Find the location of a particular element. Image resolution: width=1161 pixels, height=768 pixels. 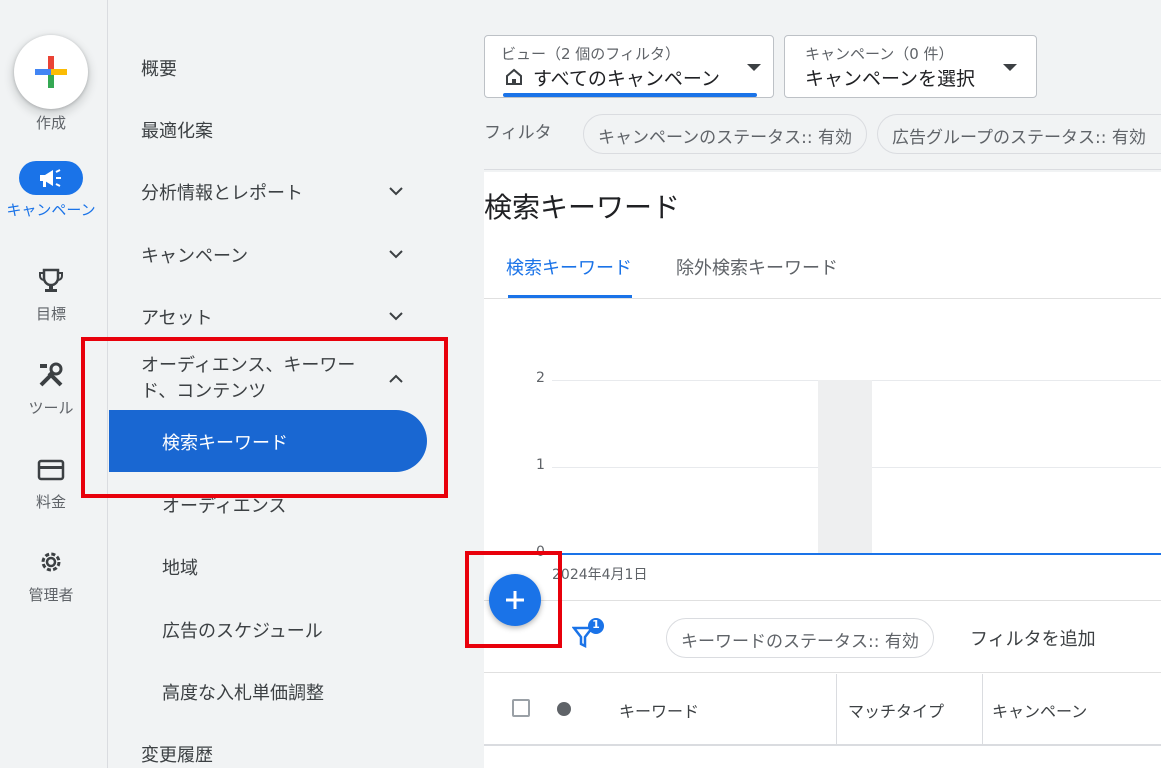

view-dropdown-label: ビュー（2 個のフィルタ） is located at coordinates (591, 54).